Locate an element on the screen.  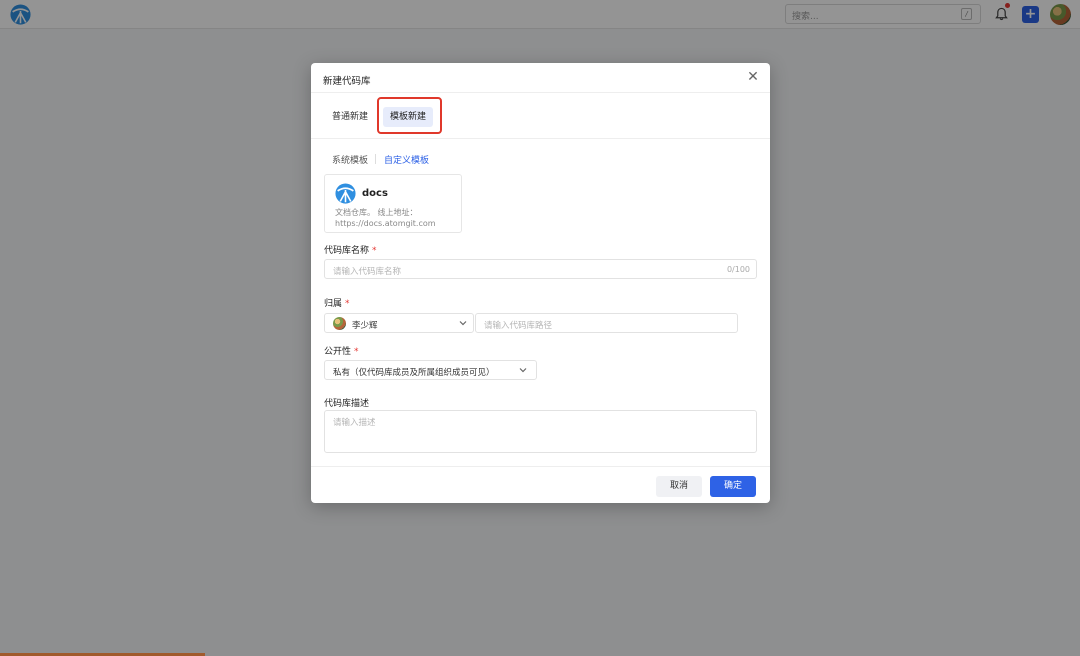
repo-name-placeholder: 请输入代码库名称 is located at coordinates (367, 272).